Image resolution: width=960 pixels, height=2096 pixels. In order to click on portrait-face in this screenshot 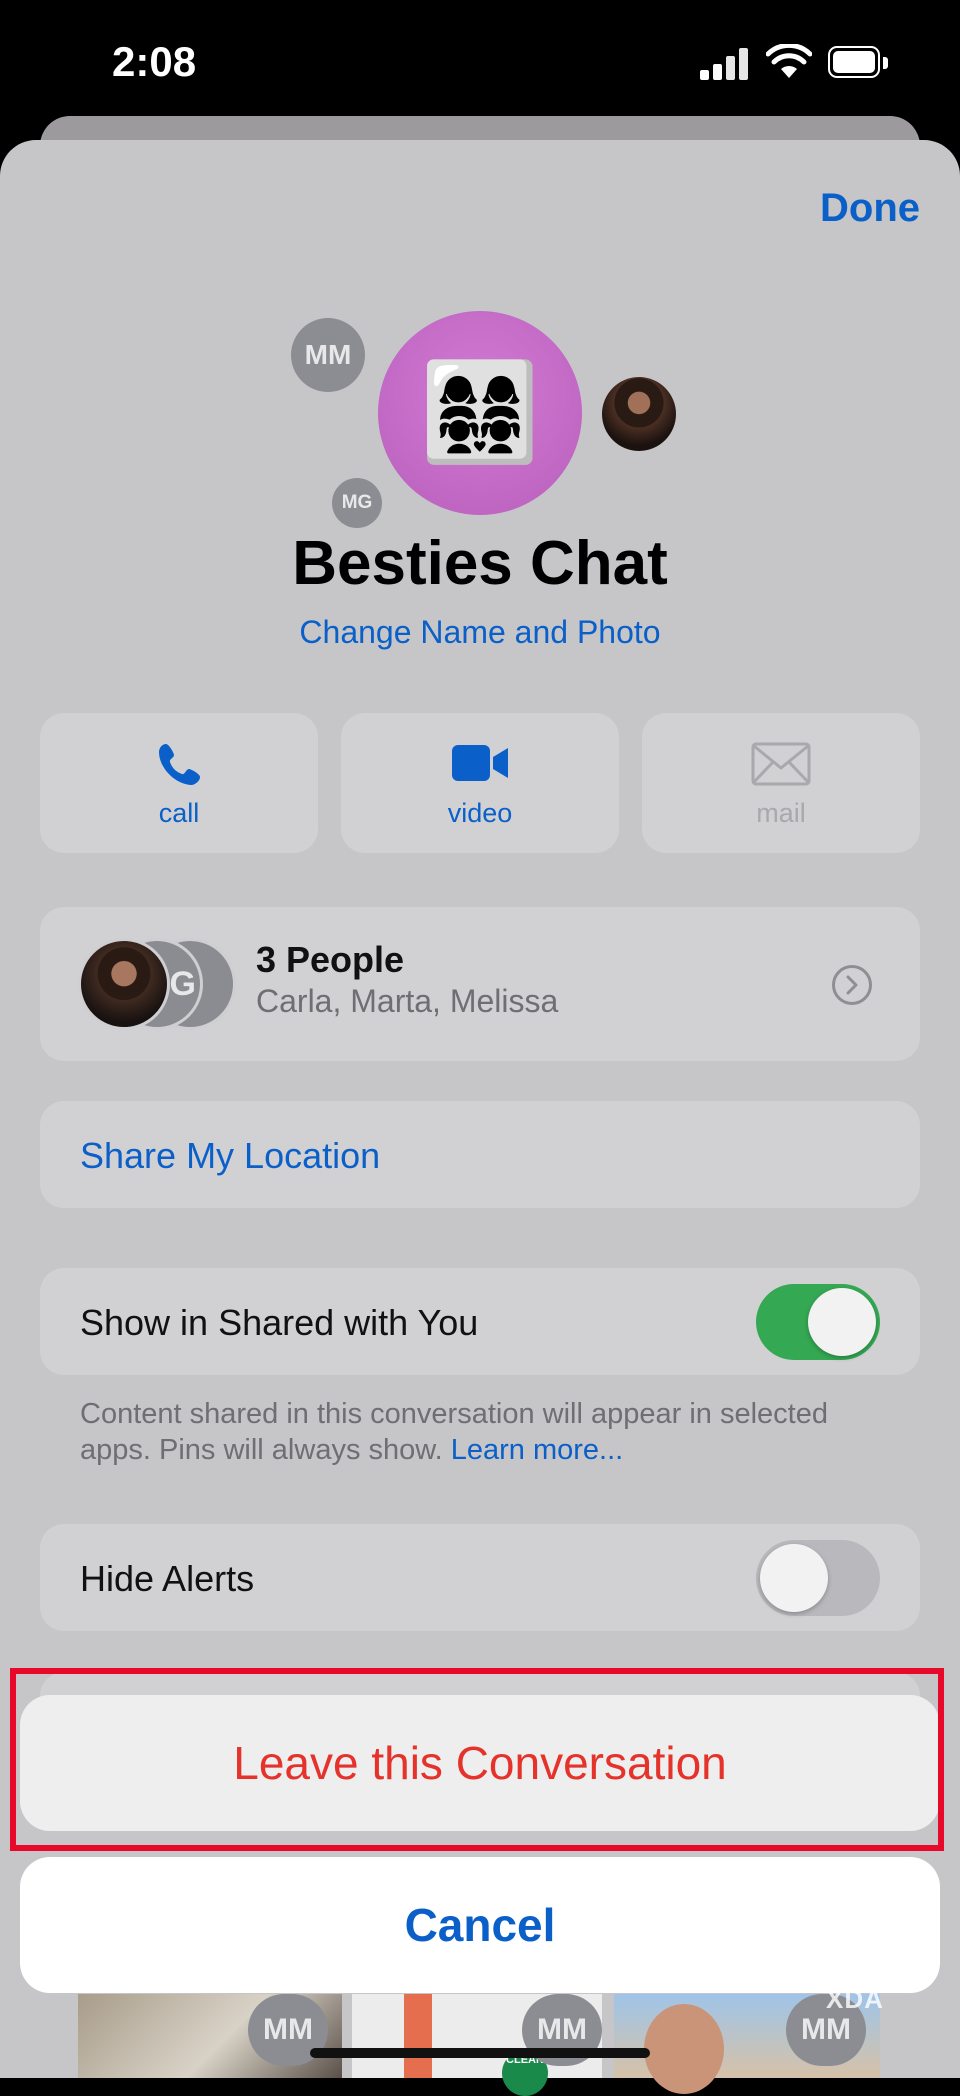, I will do `click(684, 2049)`.